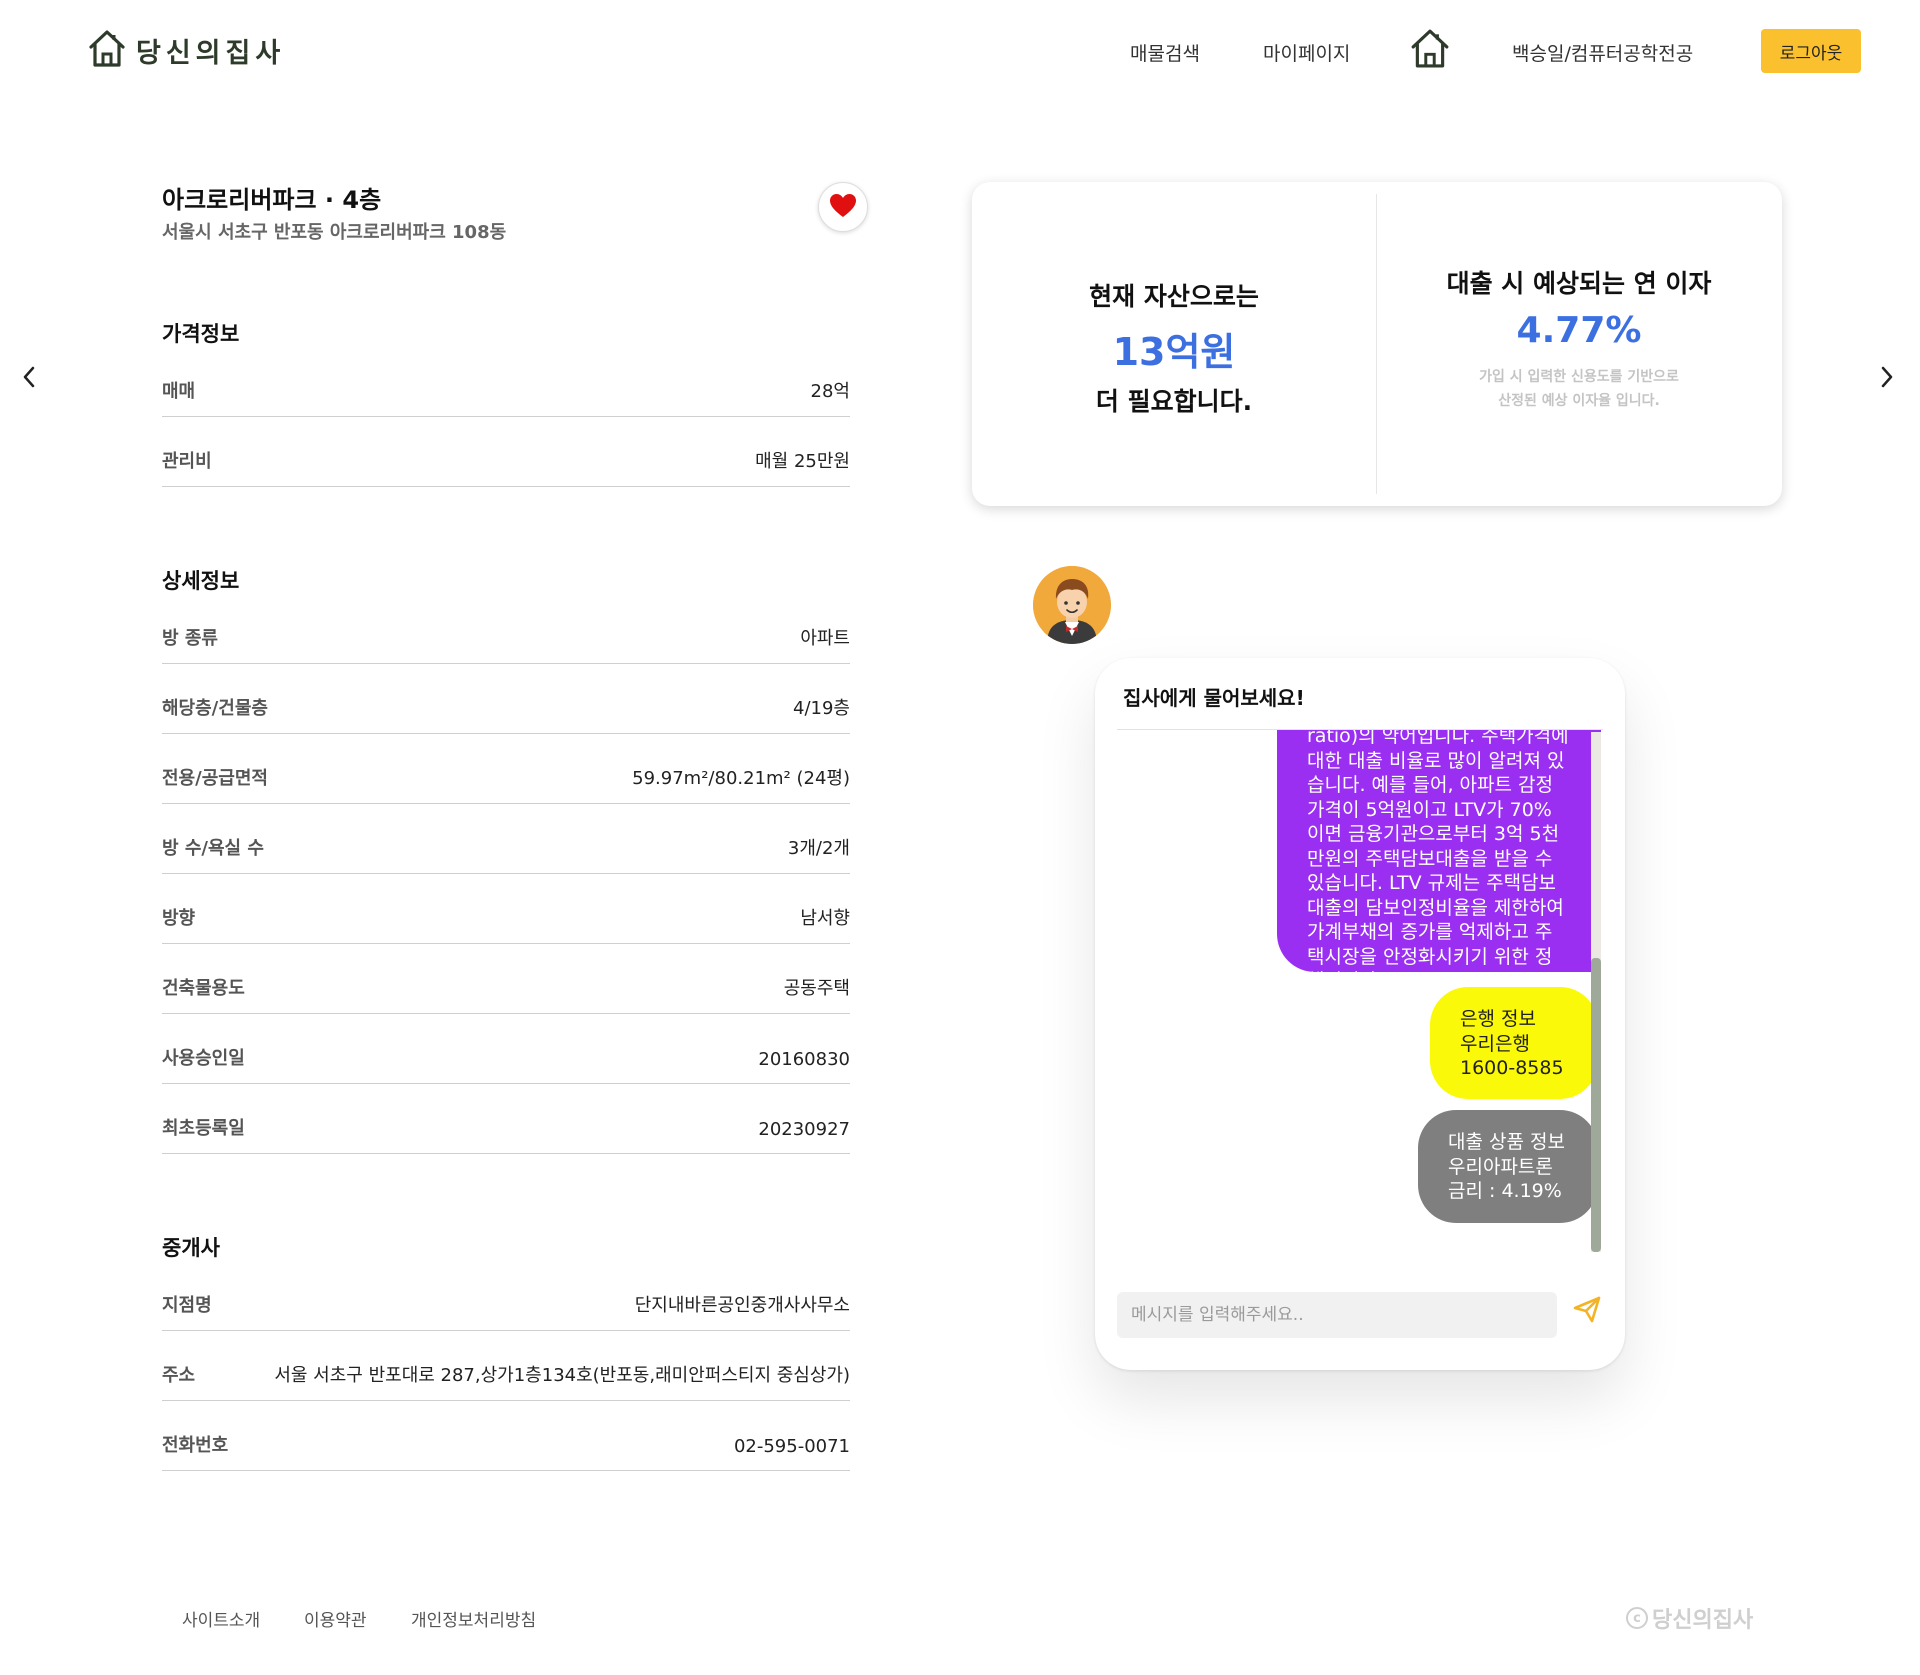 The image size is (1920, 1675). I want to click on agency-row-branch: 지점명 단지내바른공인중개사사무소, so click(506, 1296).